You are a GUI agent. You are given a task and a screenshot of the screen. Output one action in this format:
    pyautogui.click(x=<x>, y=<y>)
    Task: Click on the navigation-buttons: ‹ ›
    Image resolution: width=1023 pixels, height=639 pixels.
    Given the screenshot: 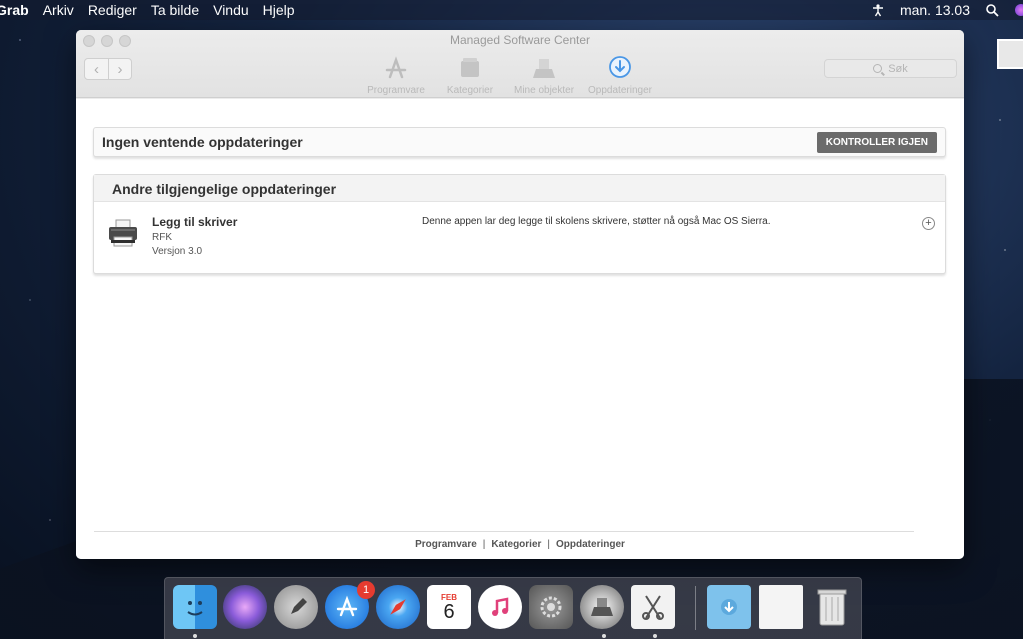 What is the action you would take?
    pyautogui.click(x=108, y=69)
    